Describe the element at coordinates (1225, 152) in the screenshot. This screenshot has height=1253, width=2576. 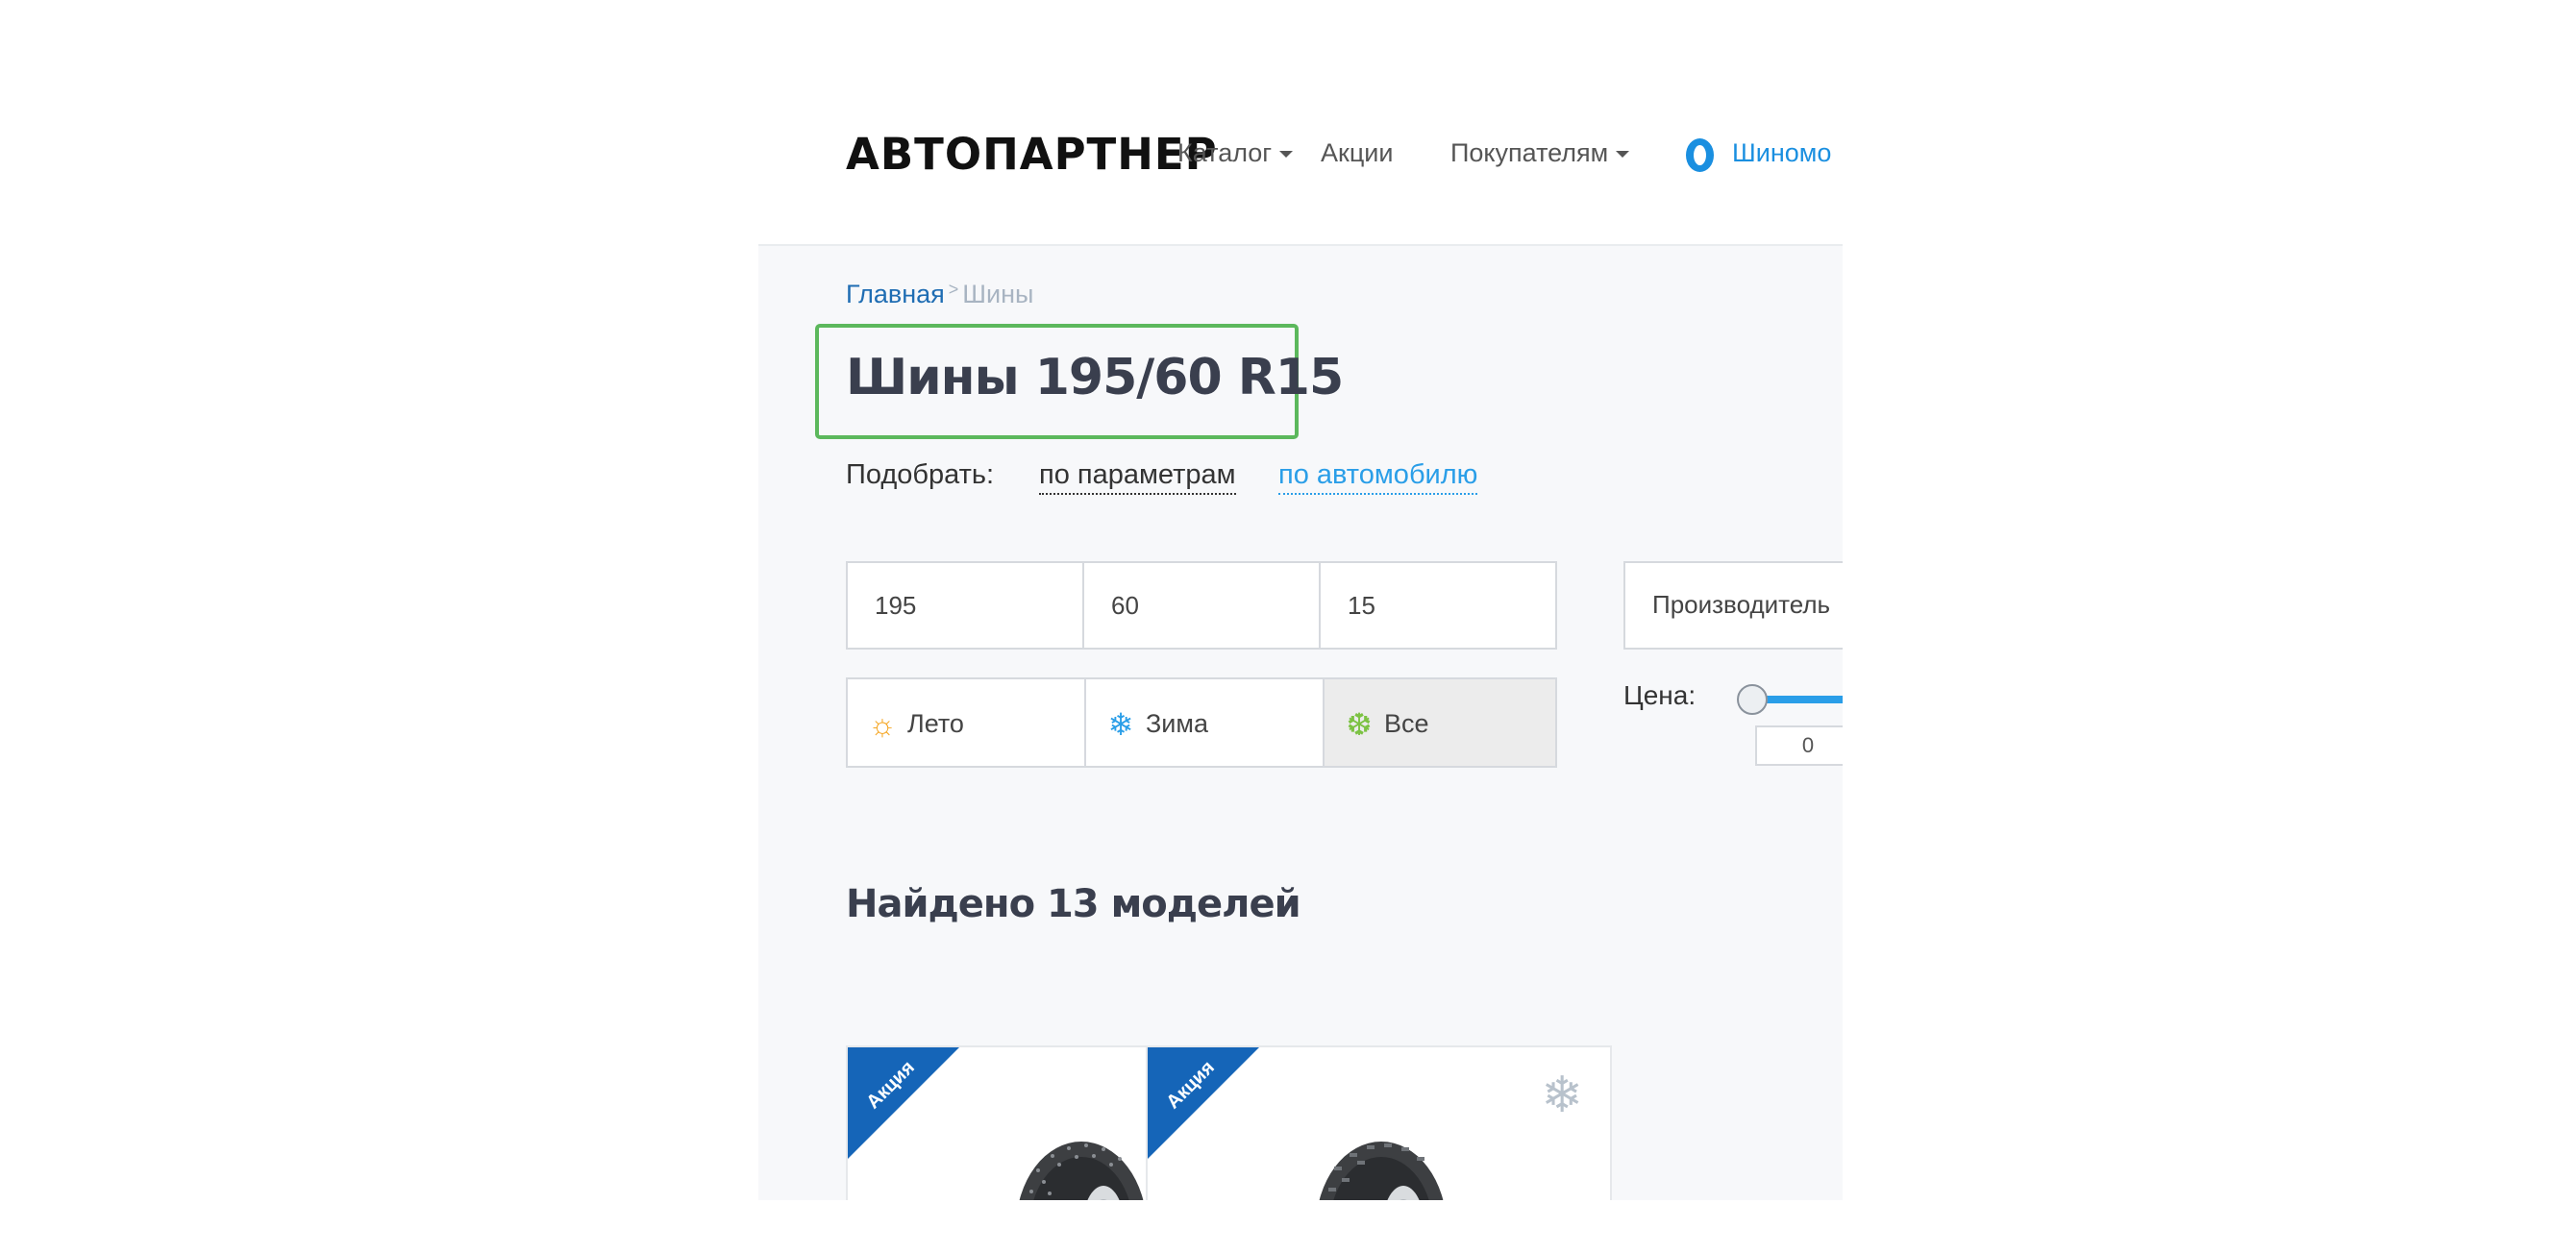
I see `nav-catalog-label: Каталог` at that location.